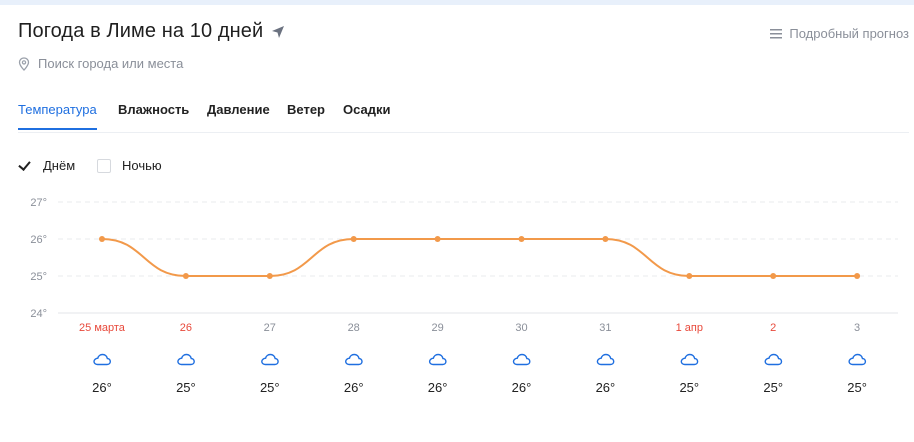 This screenshot has width=914, height=442. Describe the element at coordinates (521, 328) in the screenshot. I see `x-tick-label: 30` at that location.